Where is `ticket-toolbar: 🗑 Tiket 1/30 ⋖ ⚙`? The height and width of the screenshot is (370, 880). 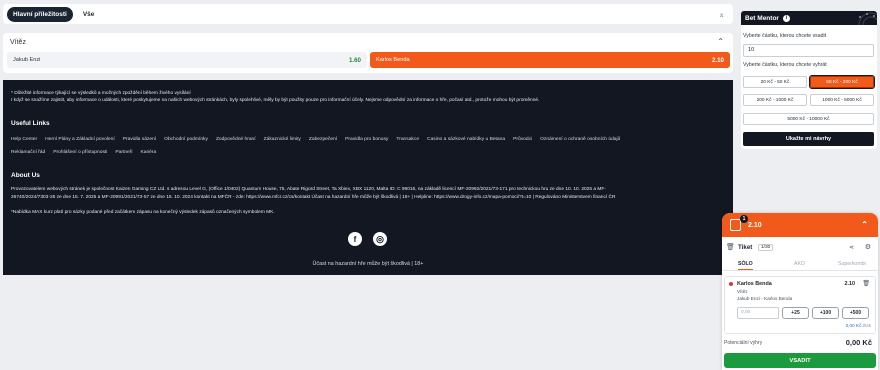
ticket-toolbar: 🗑 Tiket 1/30 ⋖ ⚙ is located at coordinates (800, 247).